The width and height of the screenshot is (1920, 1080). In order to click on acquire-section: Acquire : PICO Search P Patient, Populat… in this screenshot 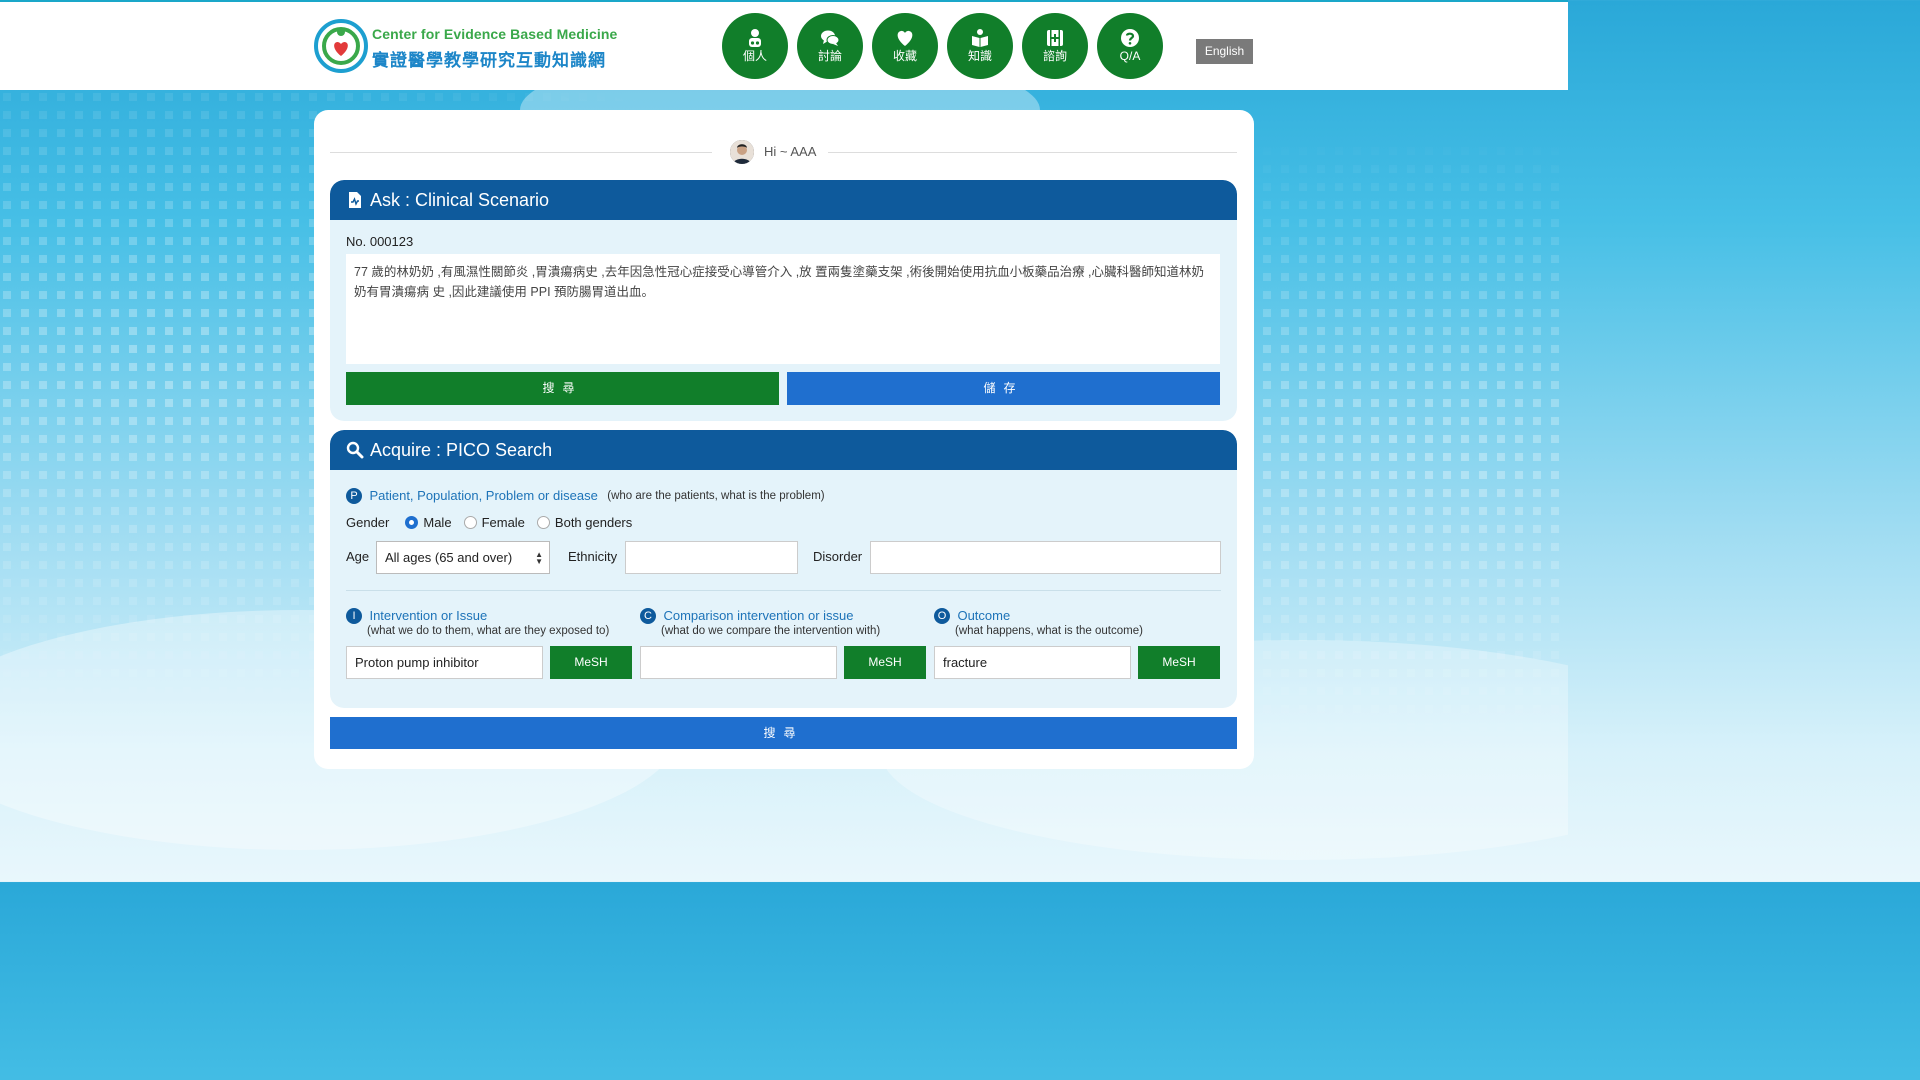, I will do `click(783, 569)`.